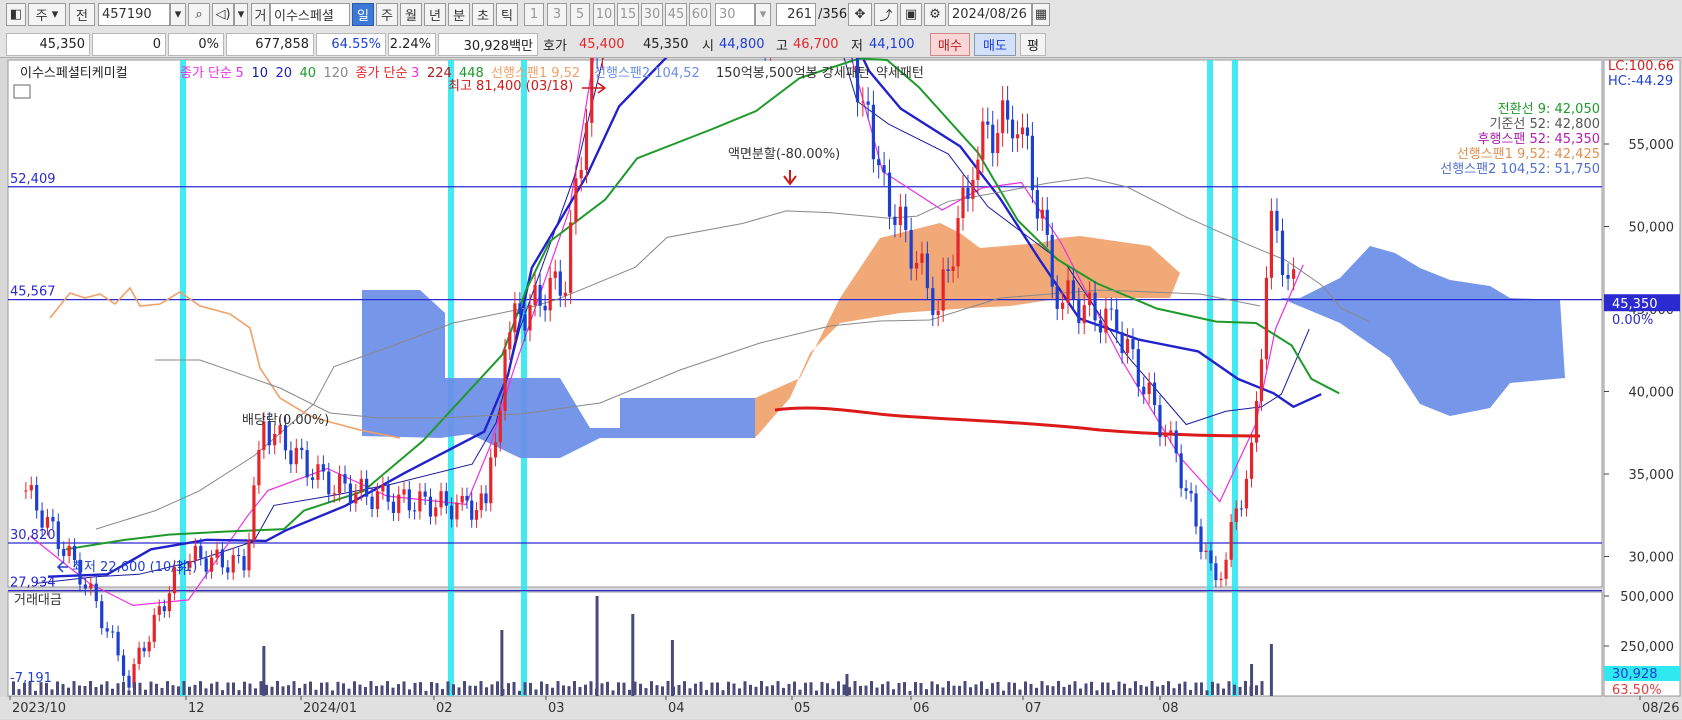 This screenshot has width=1682, height=720. What do you see at coordinates (557, 14) in the screenshot?
I see `interval-3: 3` at bounding box center [557, 14].